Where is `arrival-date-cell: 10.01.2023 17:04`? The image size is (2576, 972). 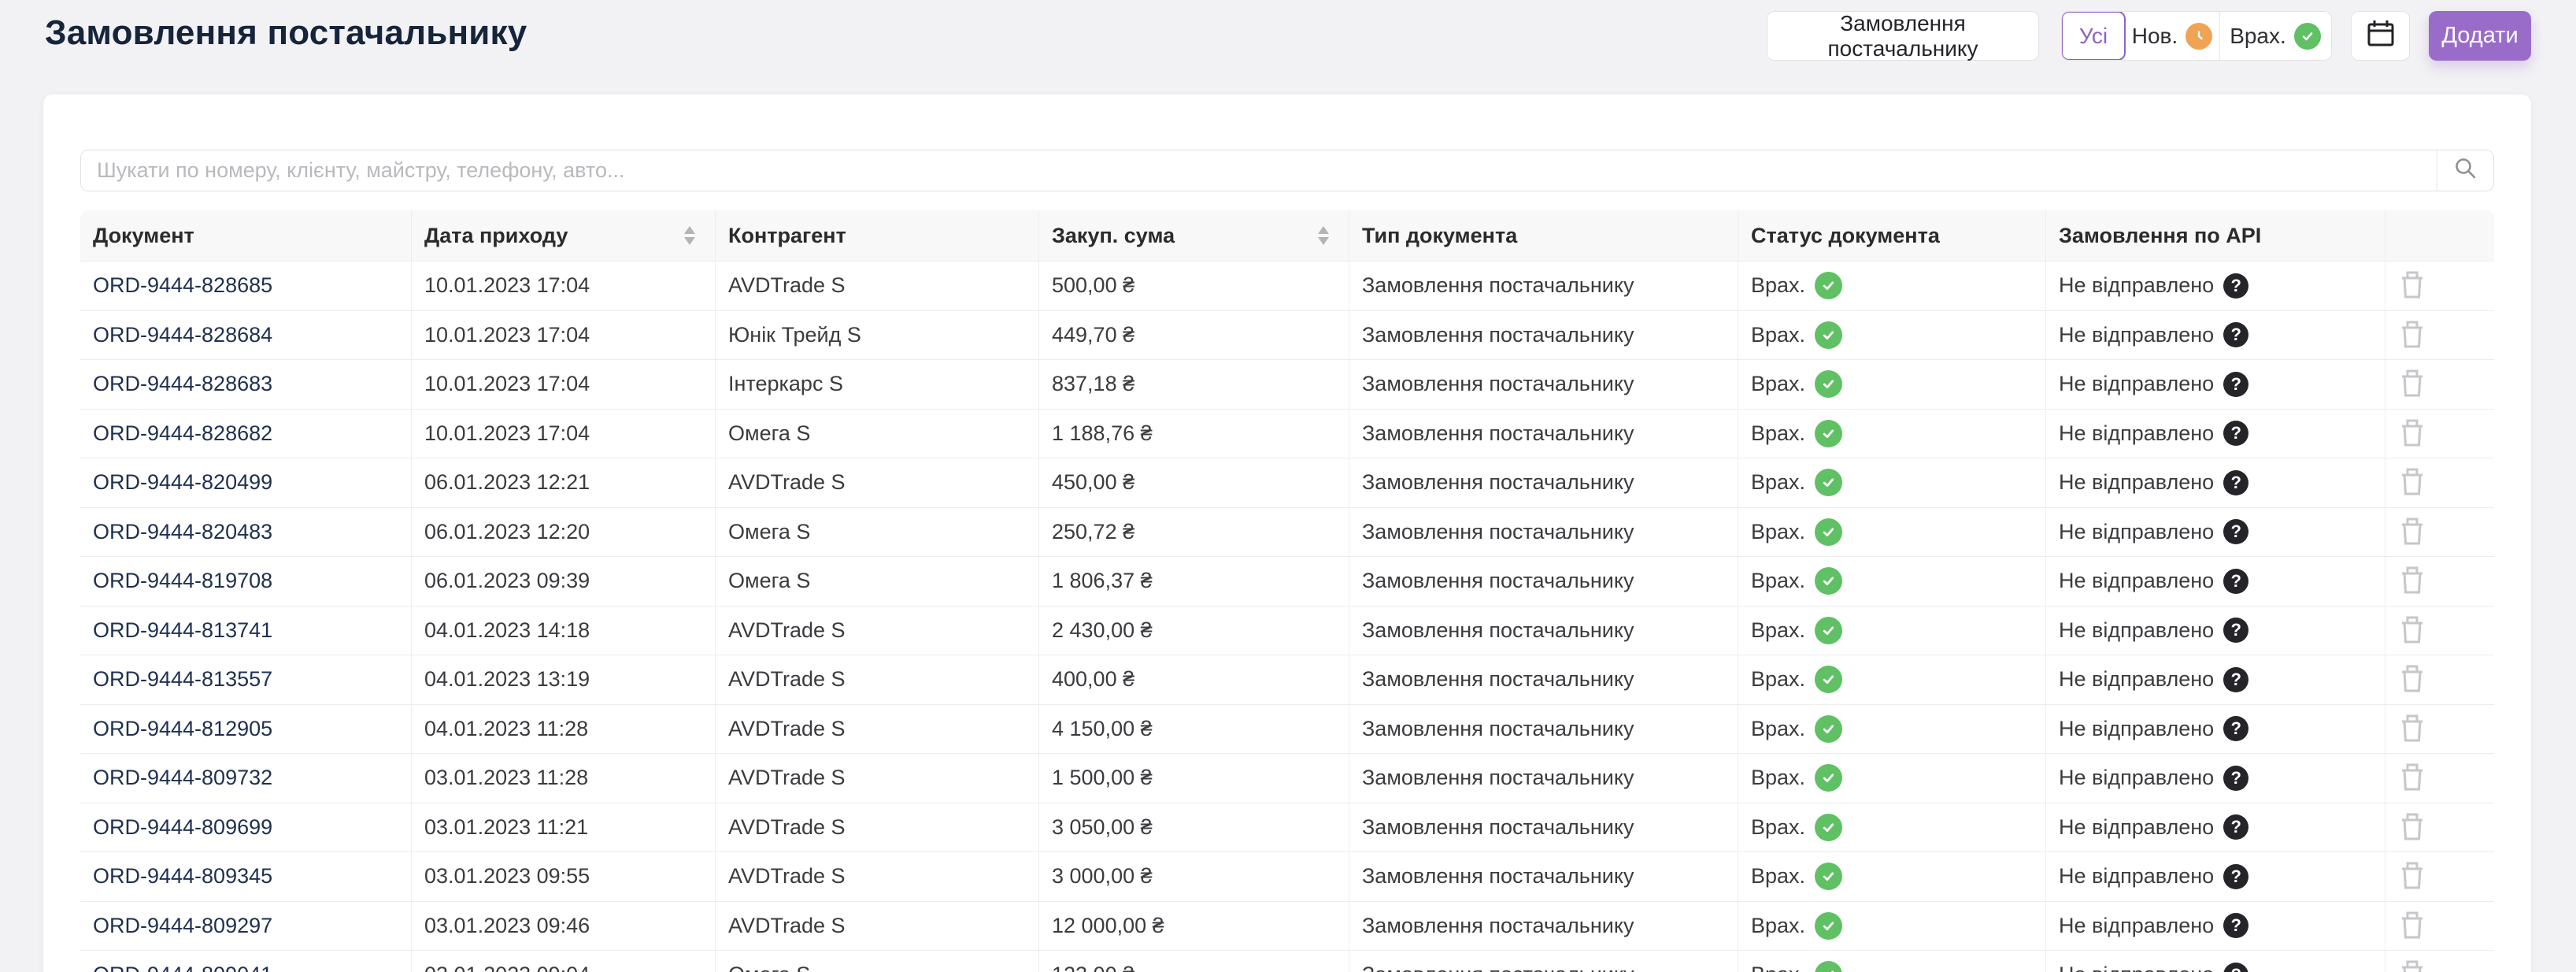 arrival-date-cell: 10.01.2023 17:04 is located at coordinates (564, 334).